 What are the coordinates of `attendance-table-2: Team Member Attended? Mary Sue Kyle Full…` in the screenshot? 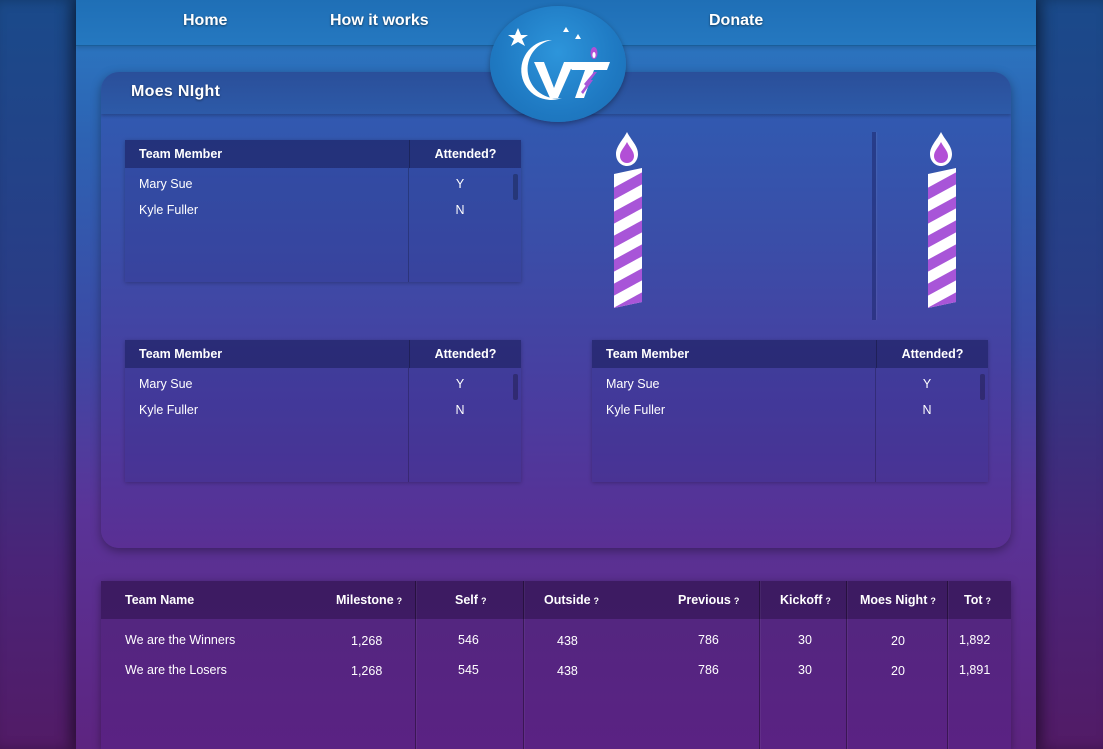 It's located at (323, 411).